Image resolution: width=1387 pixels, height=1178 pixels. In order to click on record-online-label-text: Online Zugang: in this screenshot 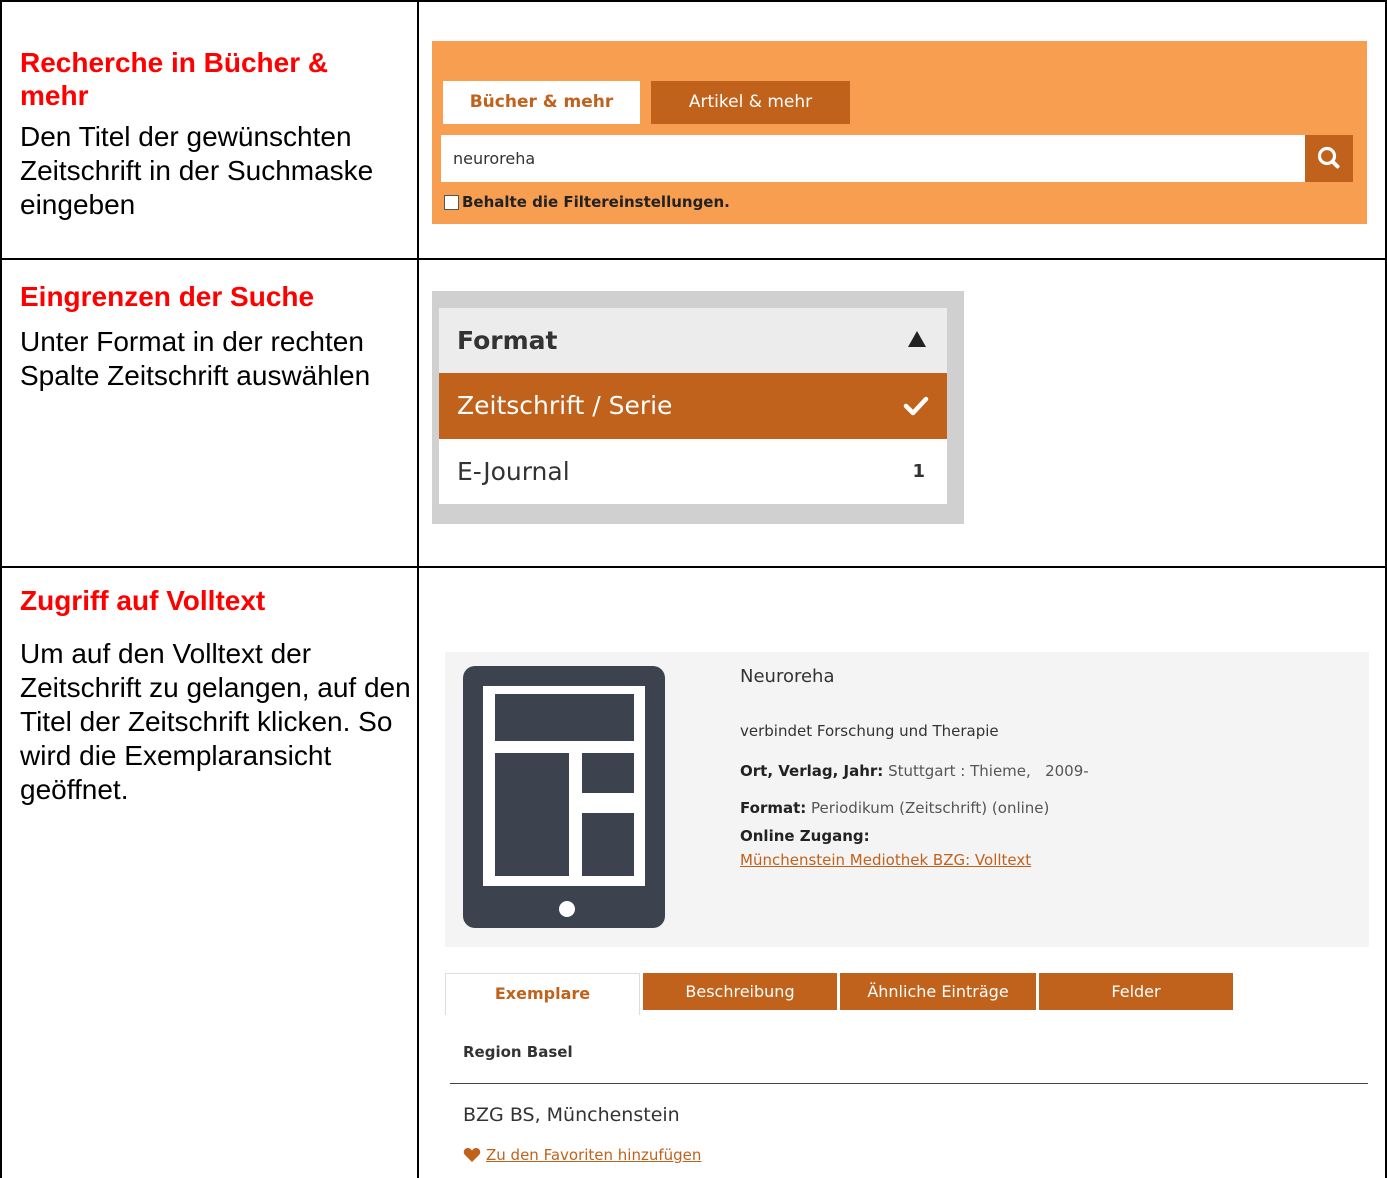, I will do `click(805, 836)`.